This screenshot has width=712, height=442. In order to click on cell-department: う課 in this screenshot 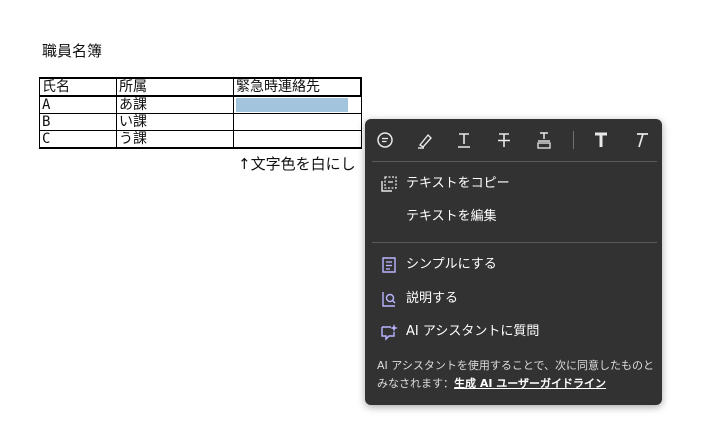, I will do `click(175, 139)`.